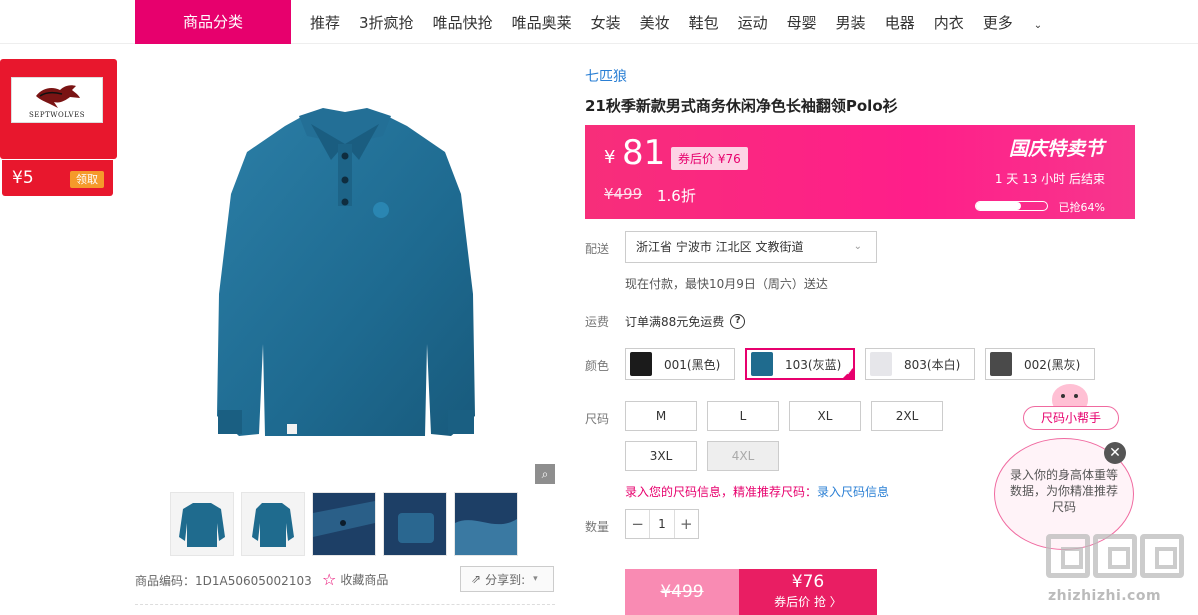 This screenshot has width=1198, height=615. I want to click on quantity-minus-button: −, so click(637, 524).